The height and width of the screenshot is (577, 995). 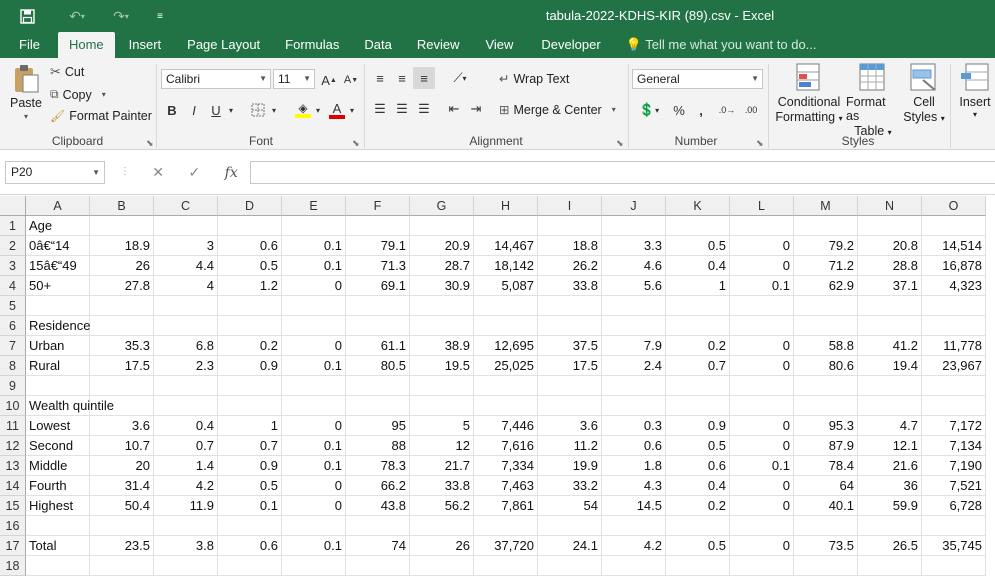 What do you see at coordinates (954, 446) in the screenshot?
I see `cell: 7,134` at bounding box center [954, 446].